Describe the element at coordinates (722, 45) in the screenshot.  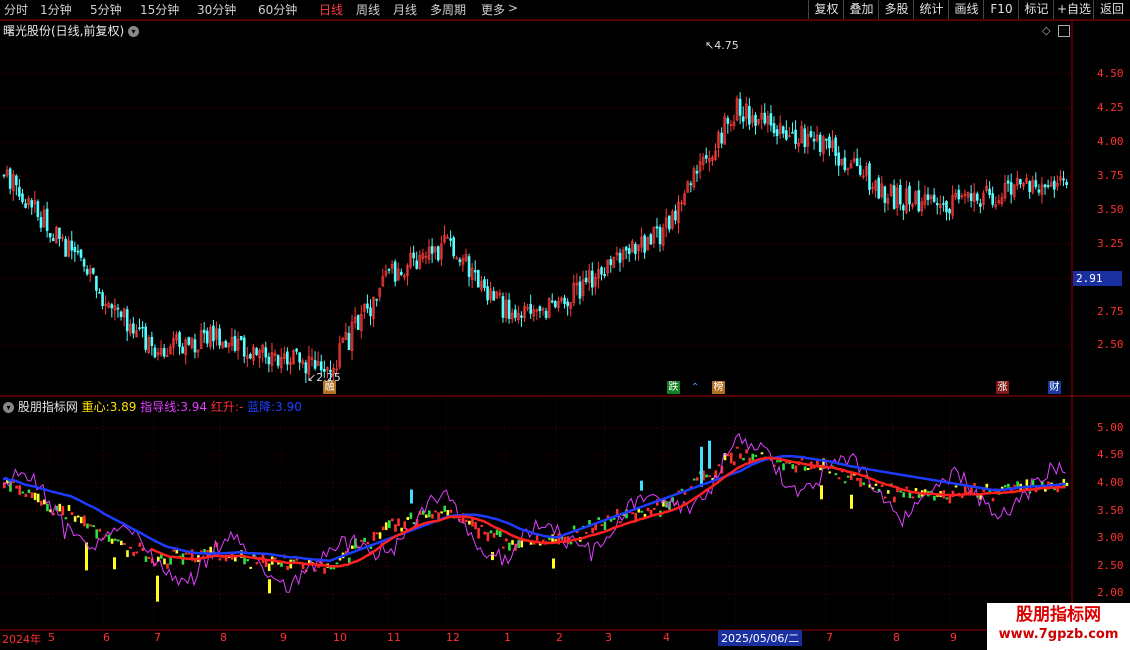
I see `high-marker: ↖4.75` at that location.